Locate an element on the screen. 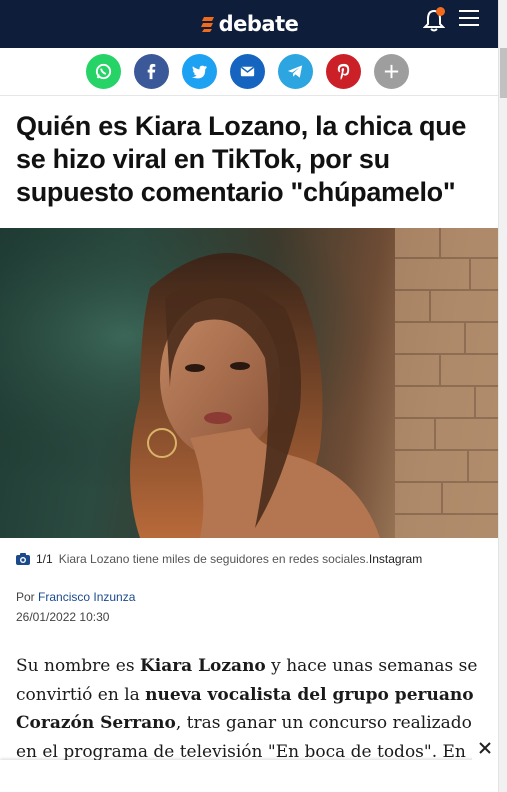  close-icon is located at coordinates (485, 748).